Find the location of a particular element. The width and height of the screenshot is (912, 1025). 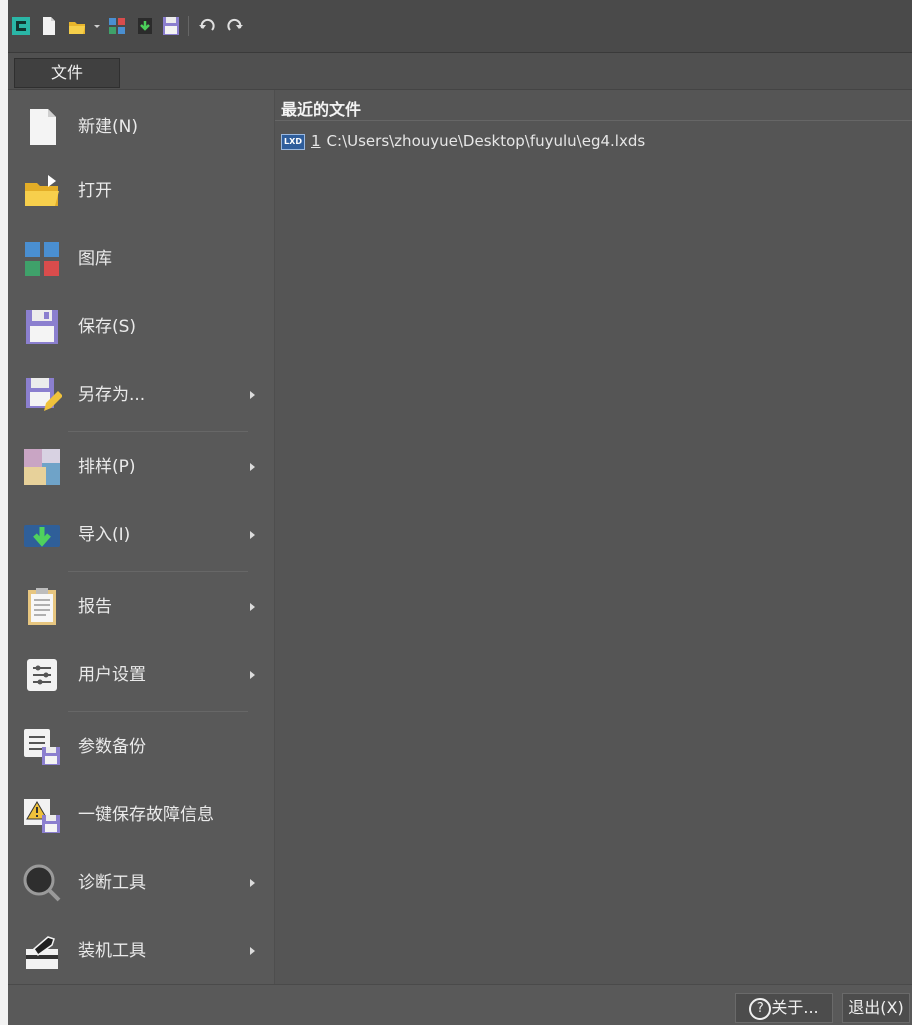

menu-item-label: 打开 is located at coordinates (95, 191).